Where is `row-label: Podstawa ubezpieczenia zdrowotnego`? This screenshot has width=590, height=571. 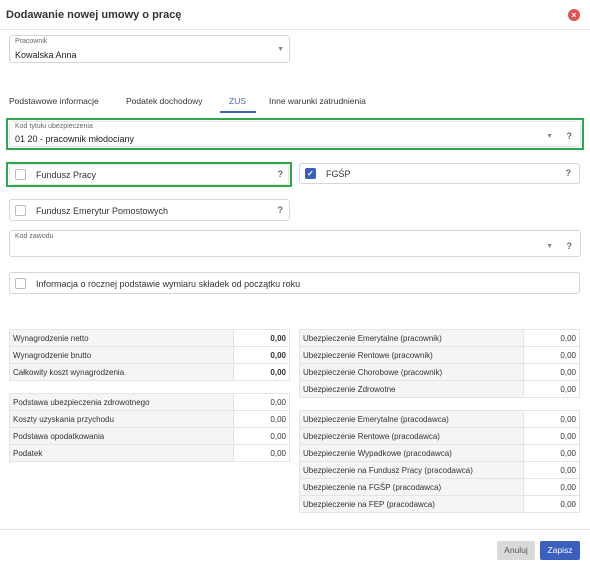
row-label: Podstawa ubezpieczenia zdrowotnego is located at coordinates (121, 402).